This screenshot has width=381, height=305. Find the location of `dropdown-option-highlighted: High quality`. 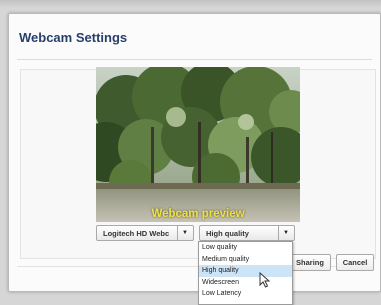

dropdown-option-highlighted: High quality is located at coordinates (245, 271).